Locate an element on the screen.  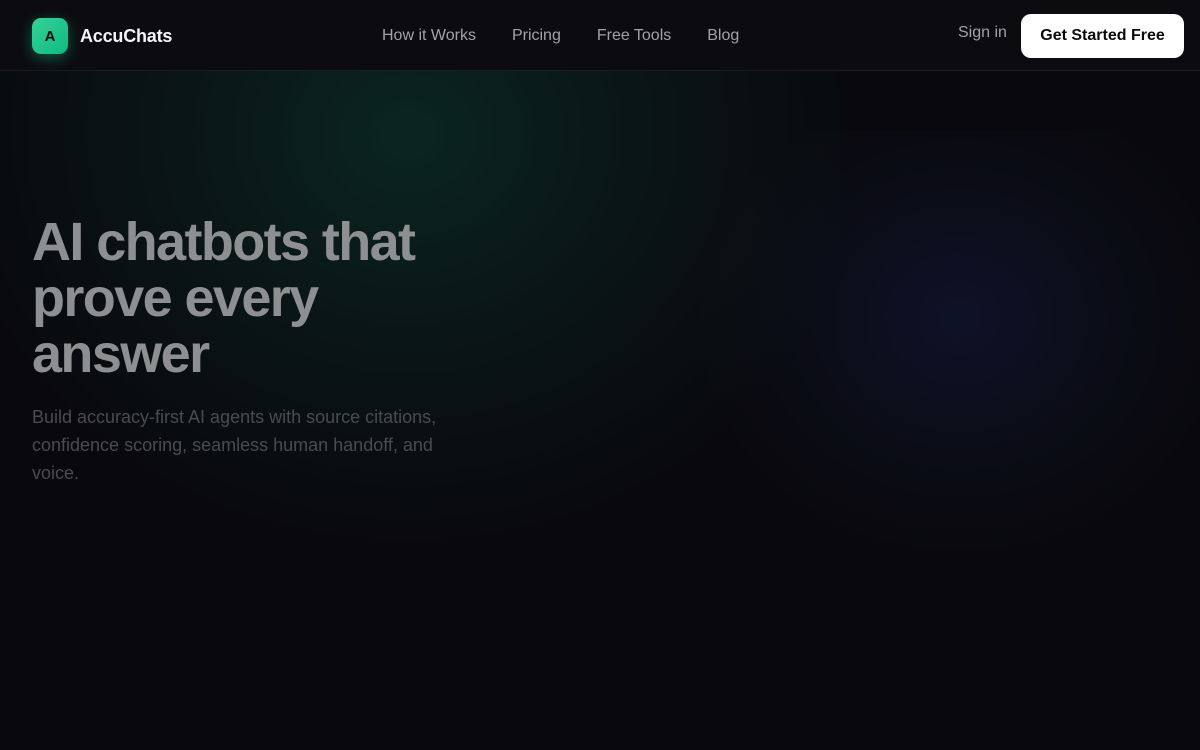
nav-link-how-it-works: How it Works is located at coordinates (429, 36).